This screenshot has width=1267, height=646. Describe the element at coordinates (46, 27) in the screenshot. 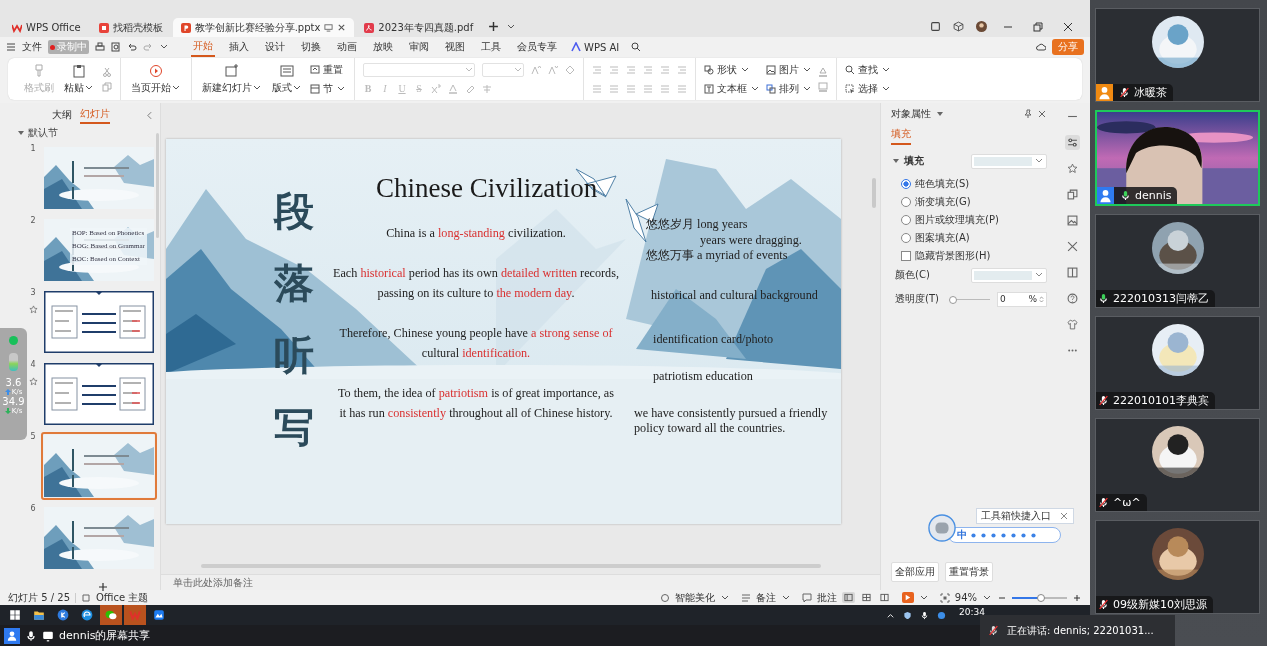

I see `document-tab: WPS Office` at that location.